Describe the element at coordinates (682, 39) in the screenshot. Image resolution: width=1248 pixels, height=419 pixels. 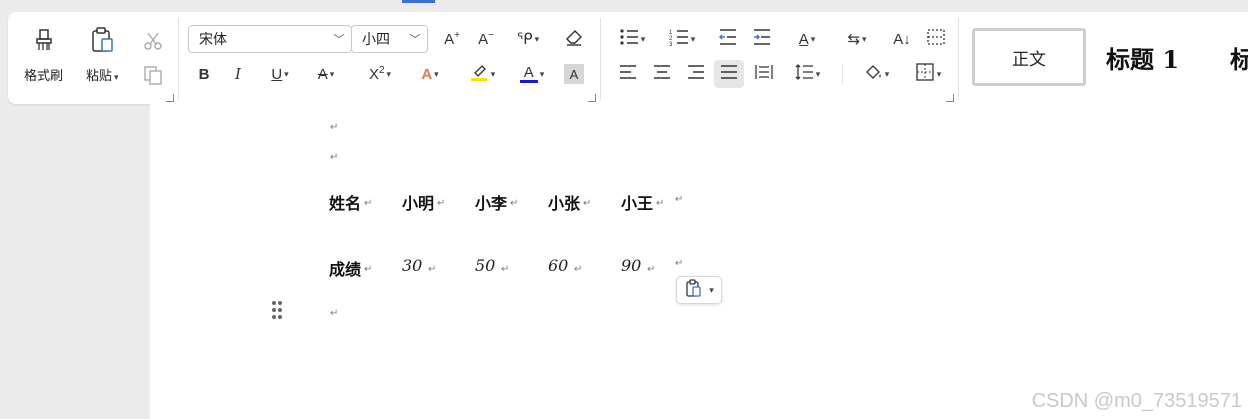
I see `numbering-button: 123 ▾` at that location.